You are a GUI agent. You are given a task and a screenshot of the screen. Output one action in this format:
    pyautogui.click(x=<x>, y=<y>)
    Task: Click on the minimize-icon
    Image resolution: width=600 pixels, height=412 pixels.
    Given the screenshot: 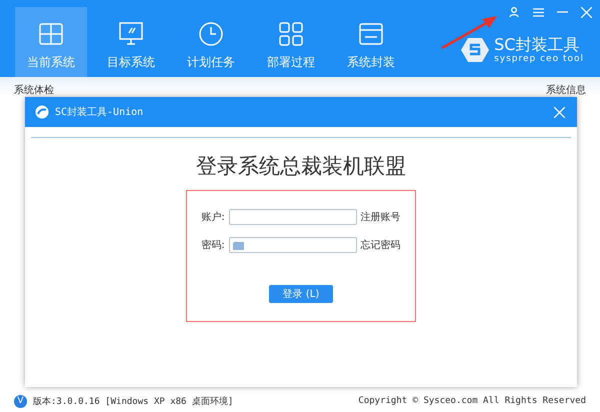 What is the action you would take?
    pyautogui.click(x=562, y=12)
    